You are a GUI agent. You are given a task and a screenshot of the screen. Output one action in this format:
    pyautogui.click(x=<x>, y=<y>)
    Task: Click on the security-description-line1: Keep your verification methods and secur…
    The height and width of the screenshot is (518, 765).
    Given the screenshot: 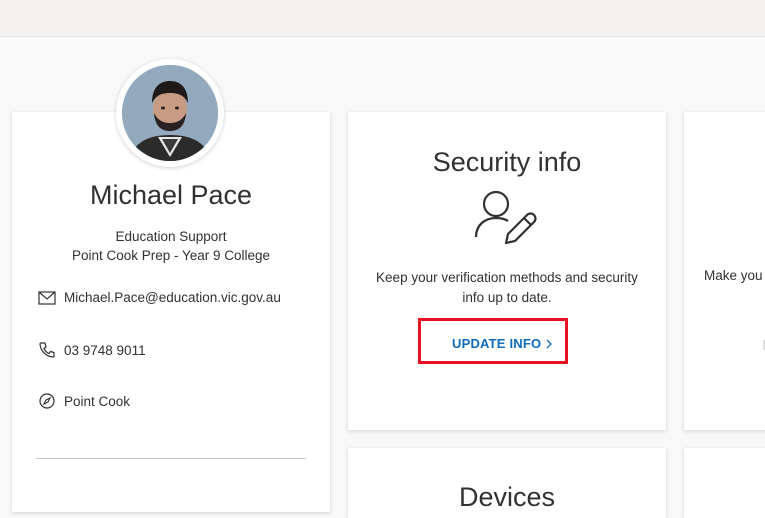 What is the action you would take?
    pyautogui.click(x=507, y=277)
    